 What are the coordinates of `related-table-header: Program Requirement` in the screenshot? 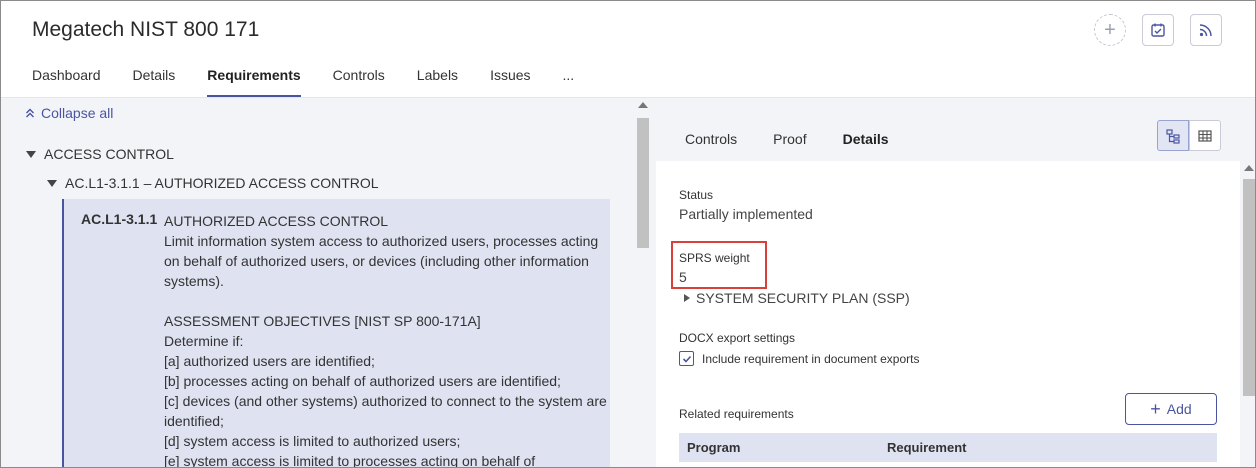 It's located at (948, 447).